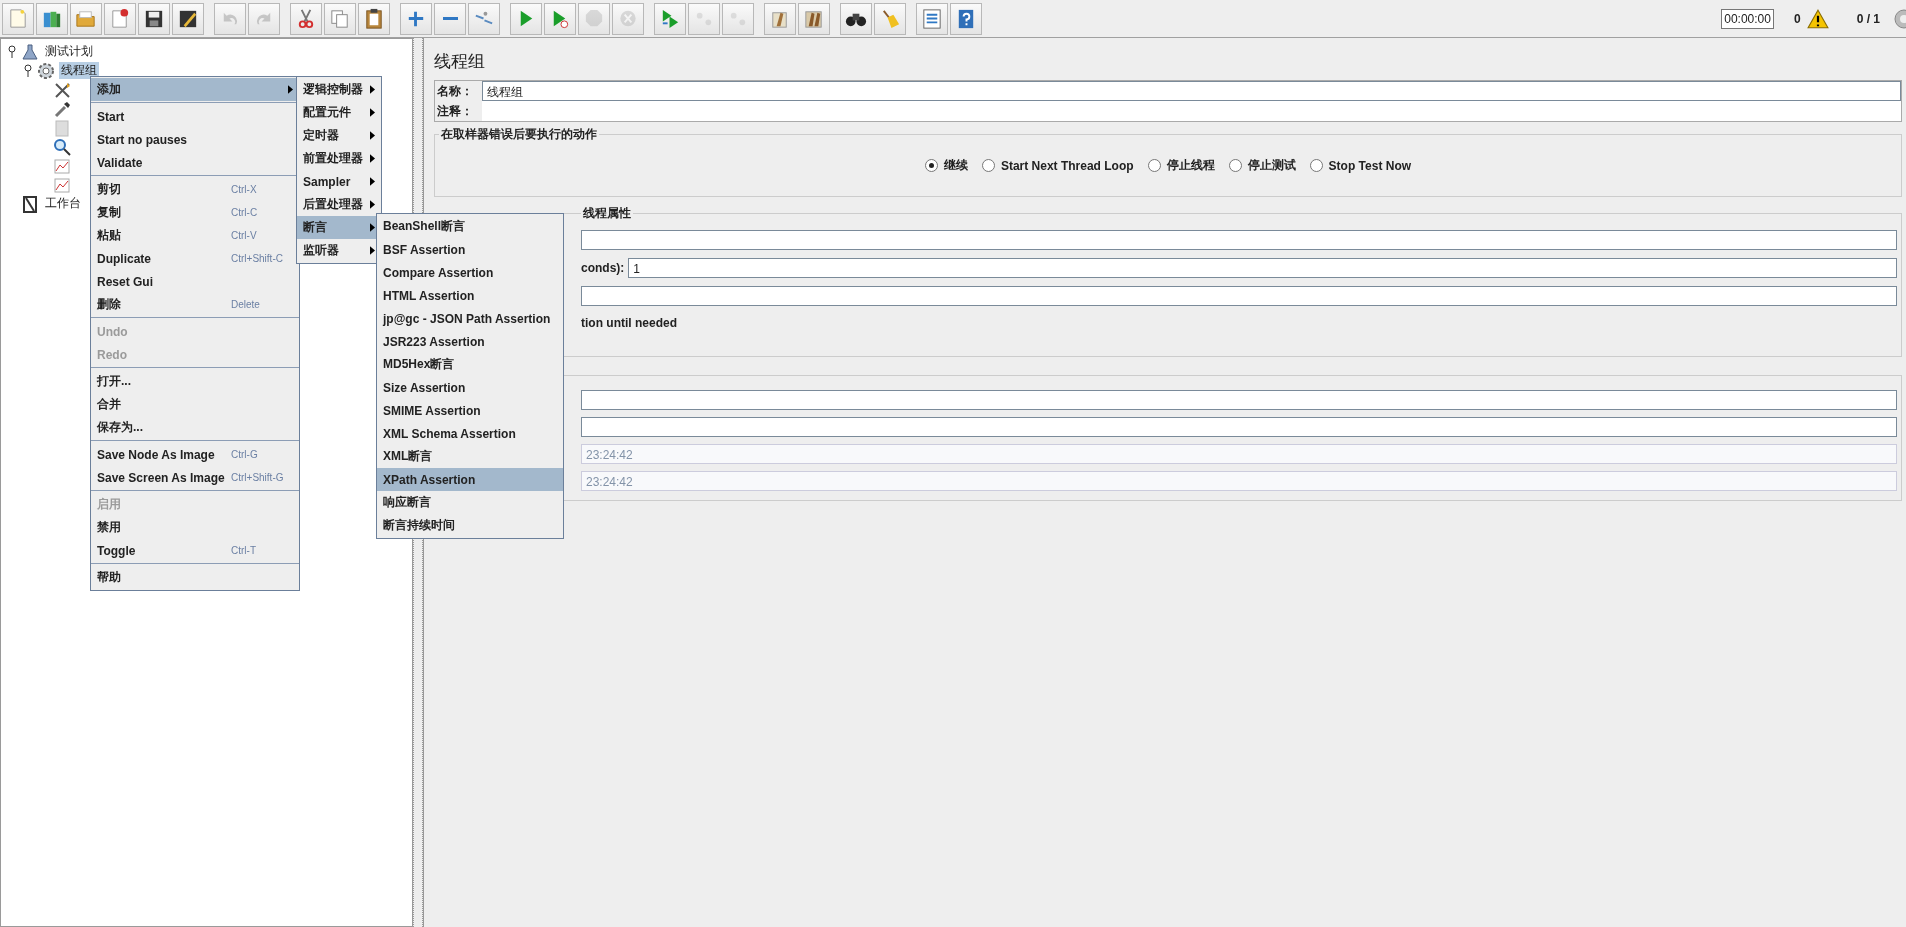 This screenshot has height=927, width=1906. Describe the element at coordinates (470, 387) in the screenshot. I see `menu-item: Size Assertion` at that location.